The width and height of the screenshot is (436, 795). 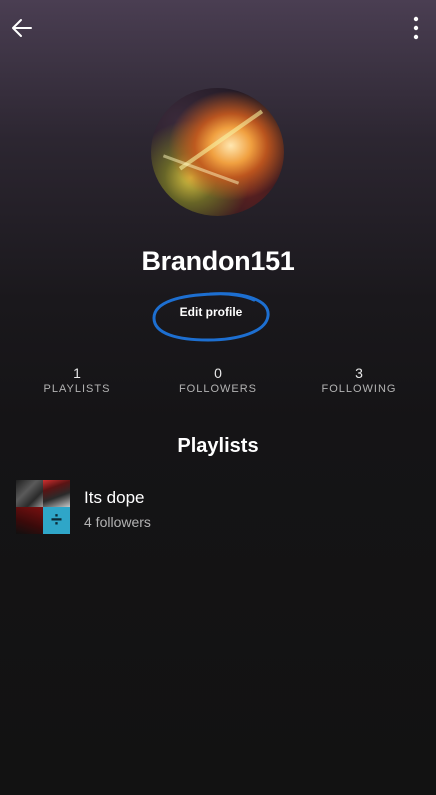 I want to click on back-button, so click(x=22, y=28).